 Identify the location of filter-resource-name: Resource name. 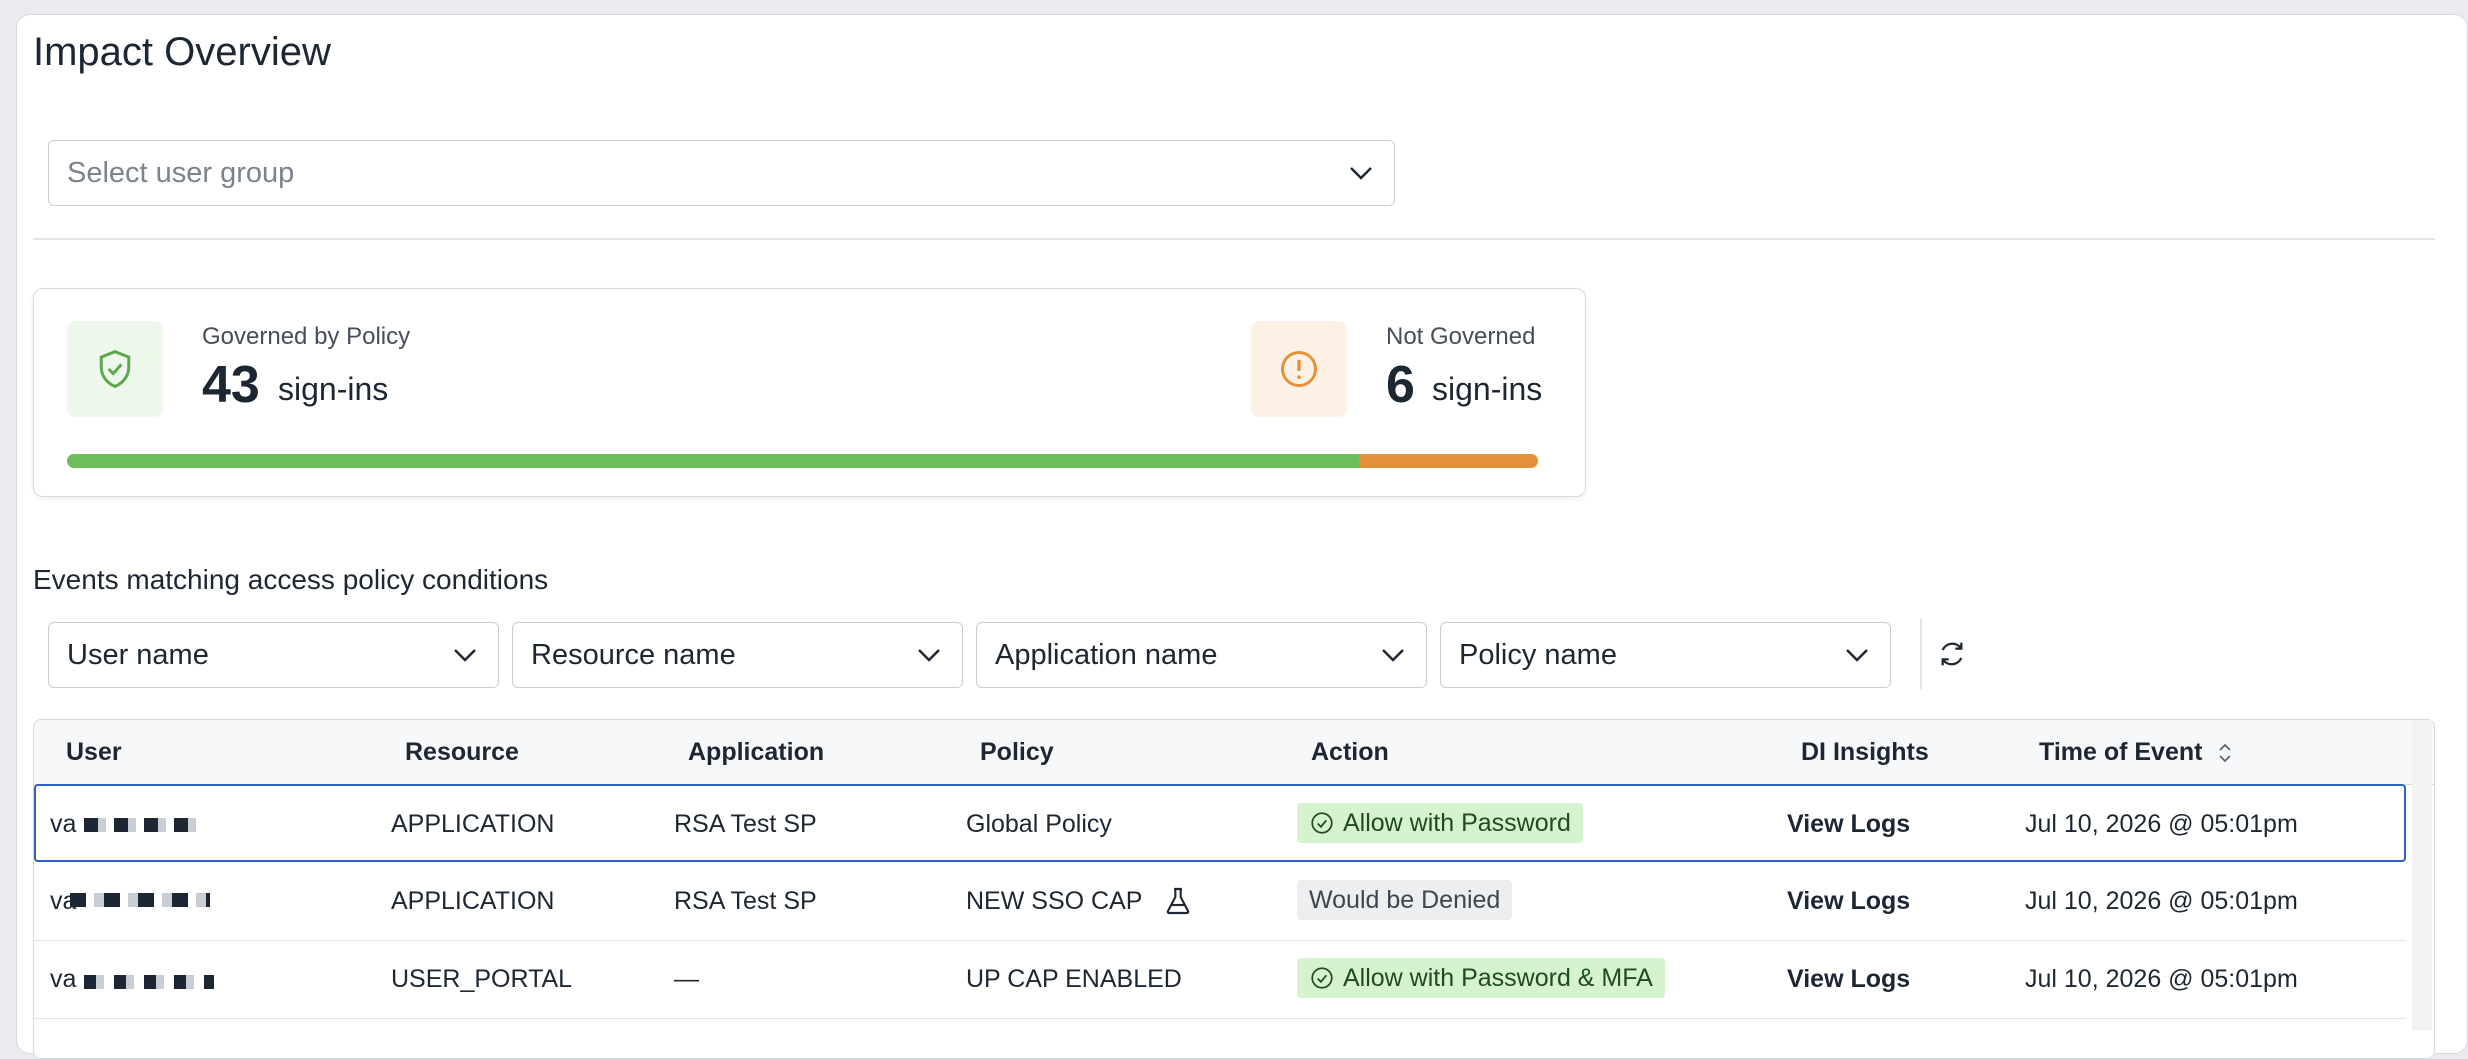
(737, 655).